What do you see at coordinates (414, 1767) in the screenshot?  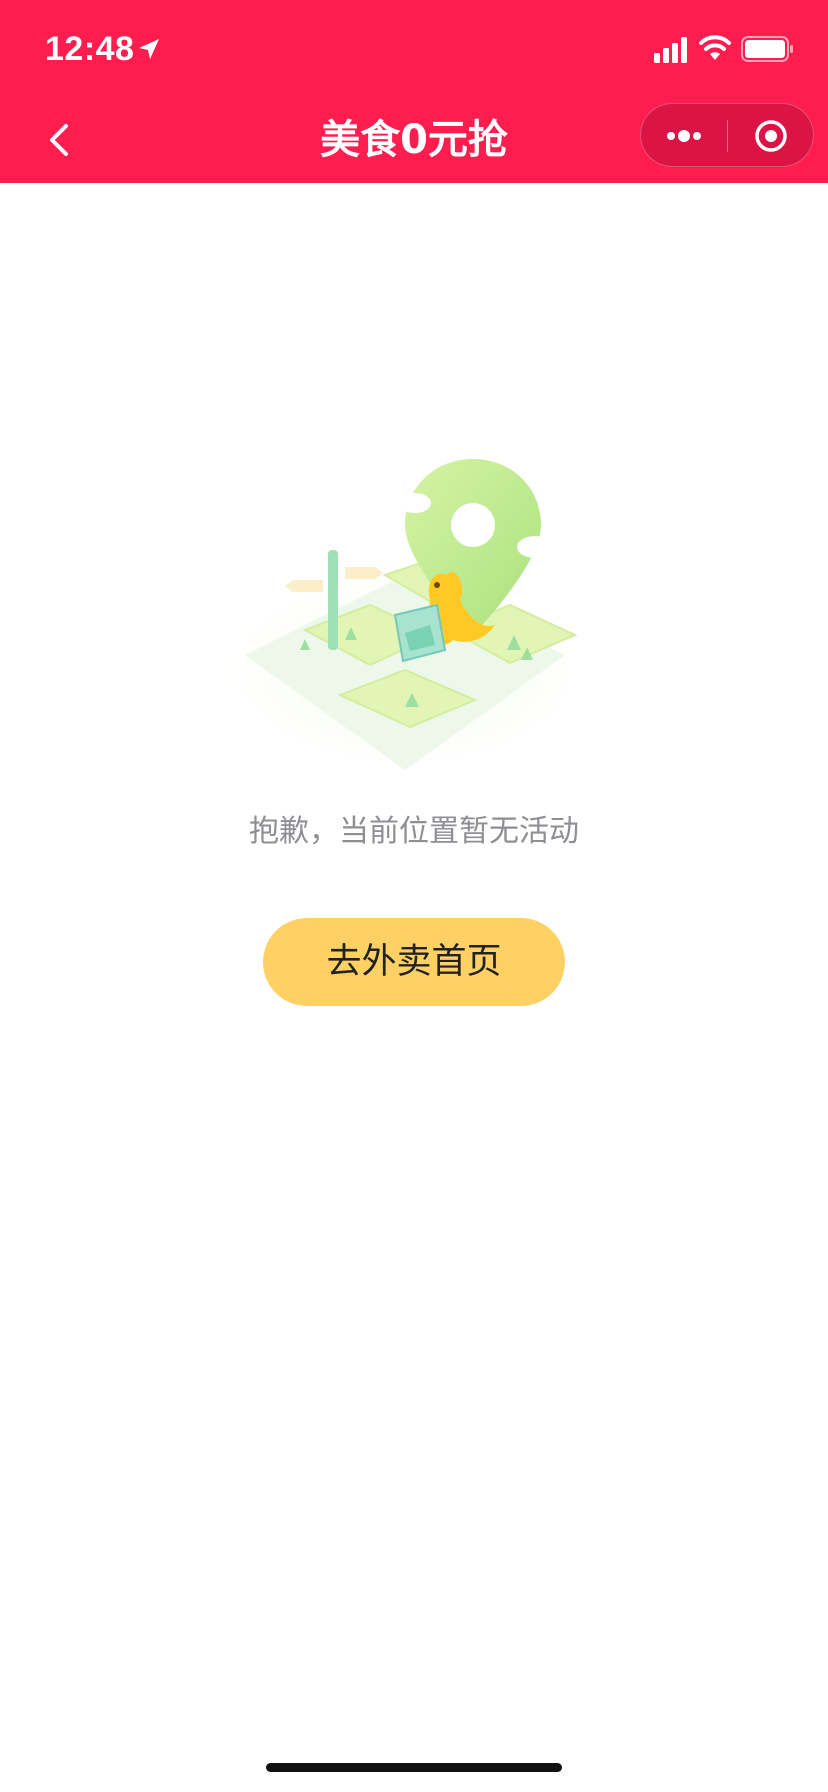 I see `home-indicator` at bounding box center [414, 1767].